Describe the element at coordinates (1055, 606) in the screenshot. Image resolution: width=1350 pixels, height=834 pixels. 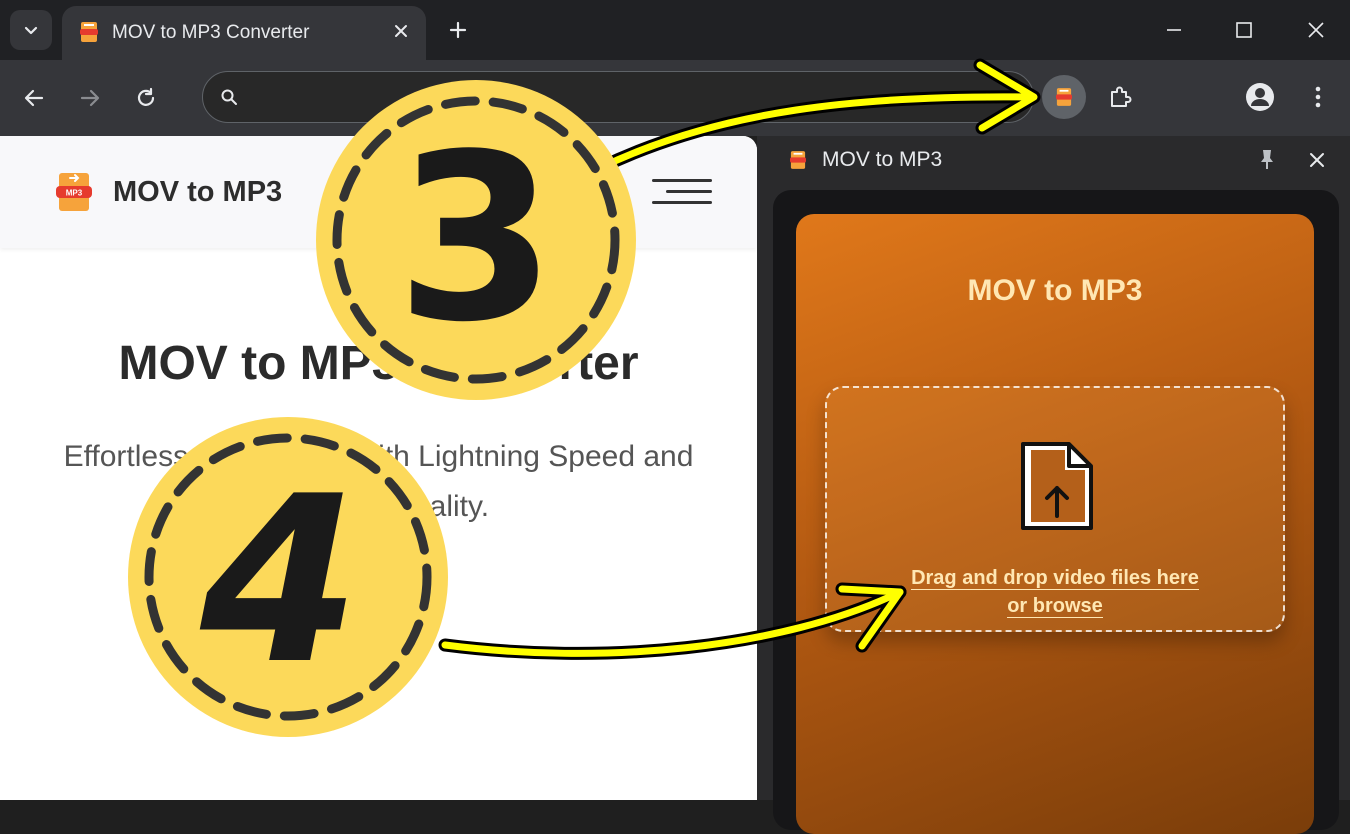
I see `browse-link: or browse` at that location.